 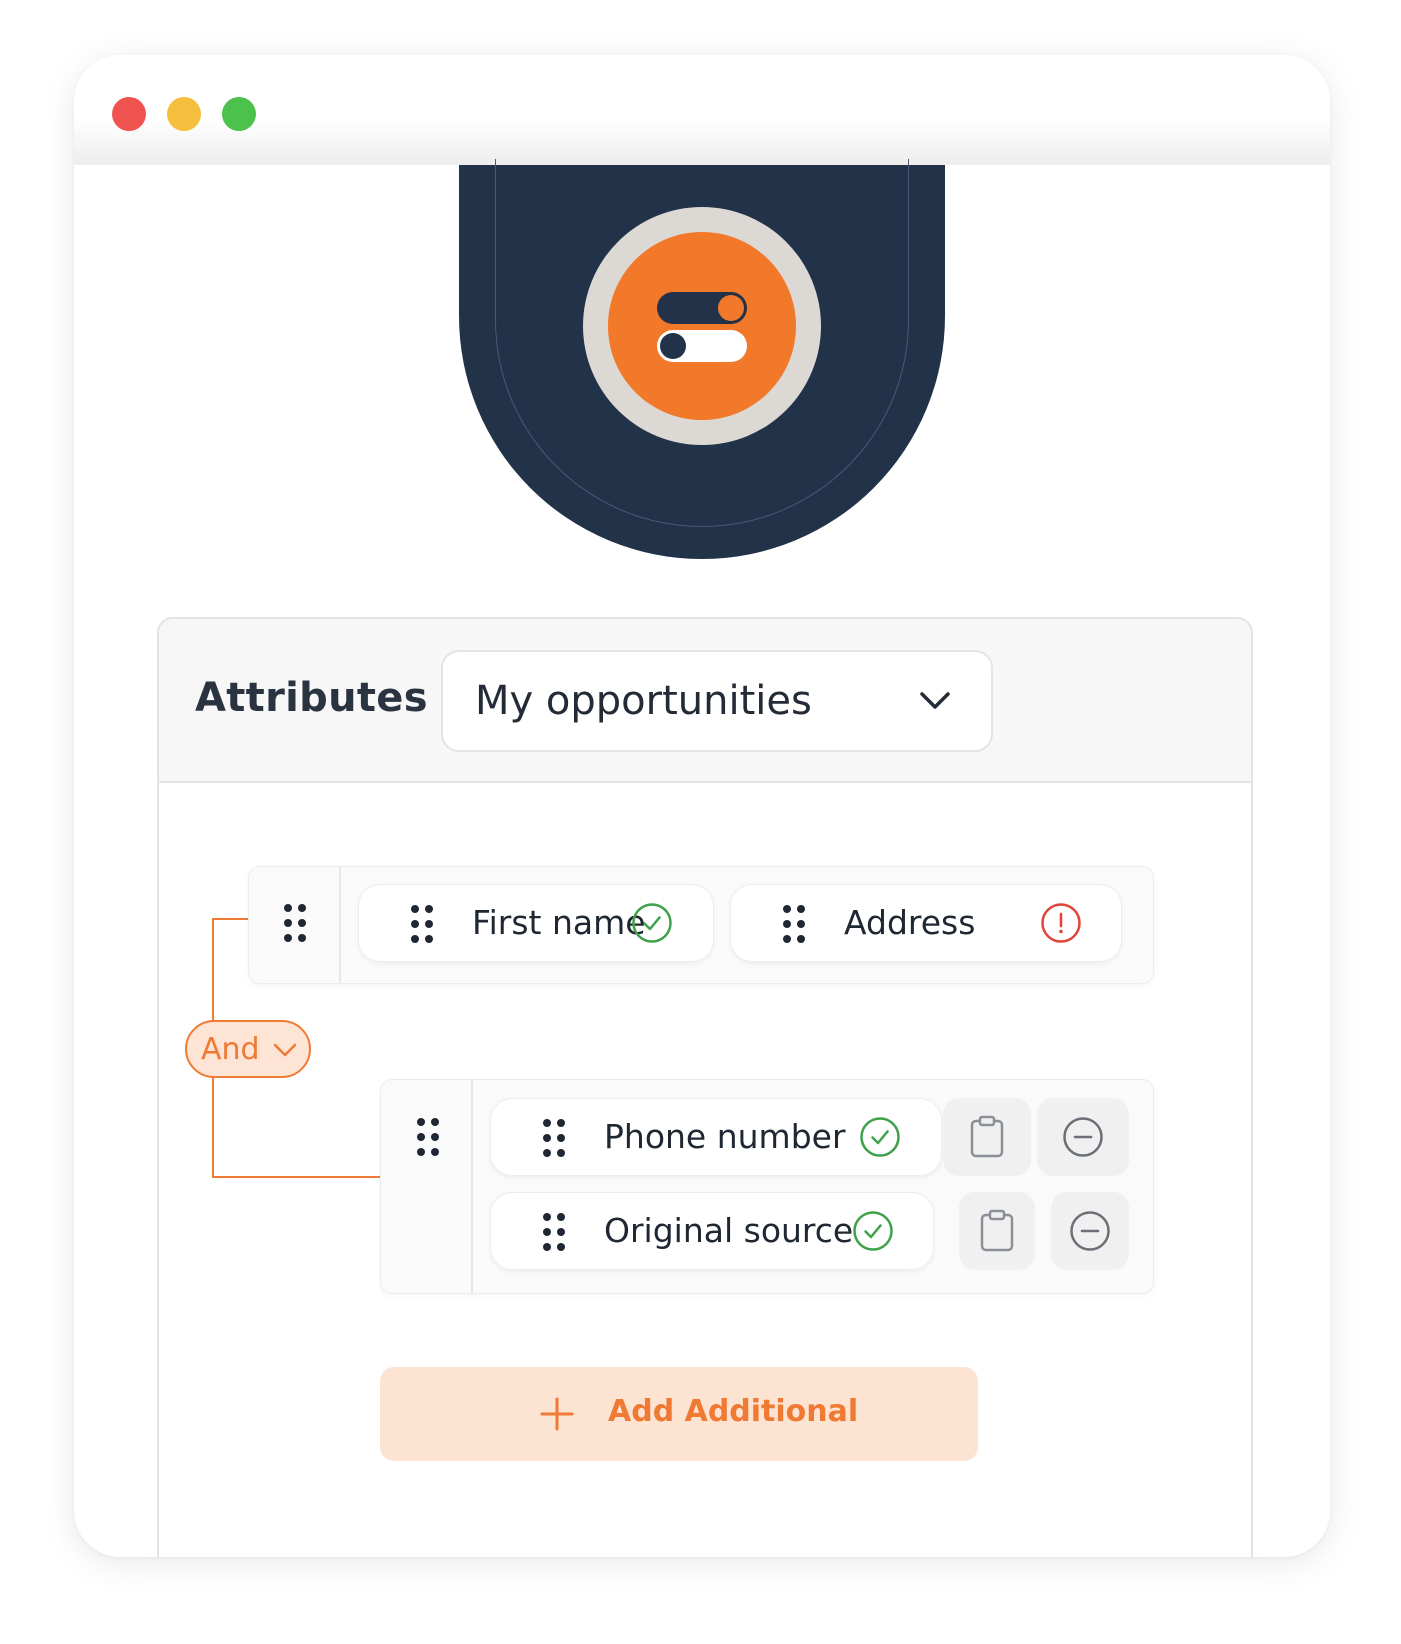 I want to click on condition-group-2: Phone number Original source, so click(x=767, y=1186).